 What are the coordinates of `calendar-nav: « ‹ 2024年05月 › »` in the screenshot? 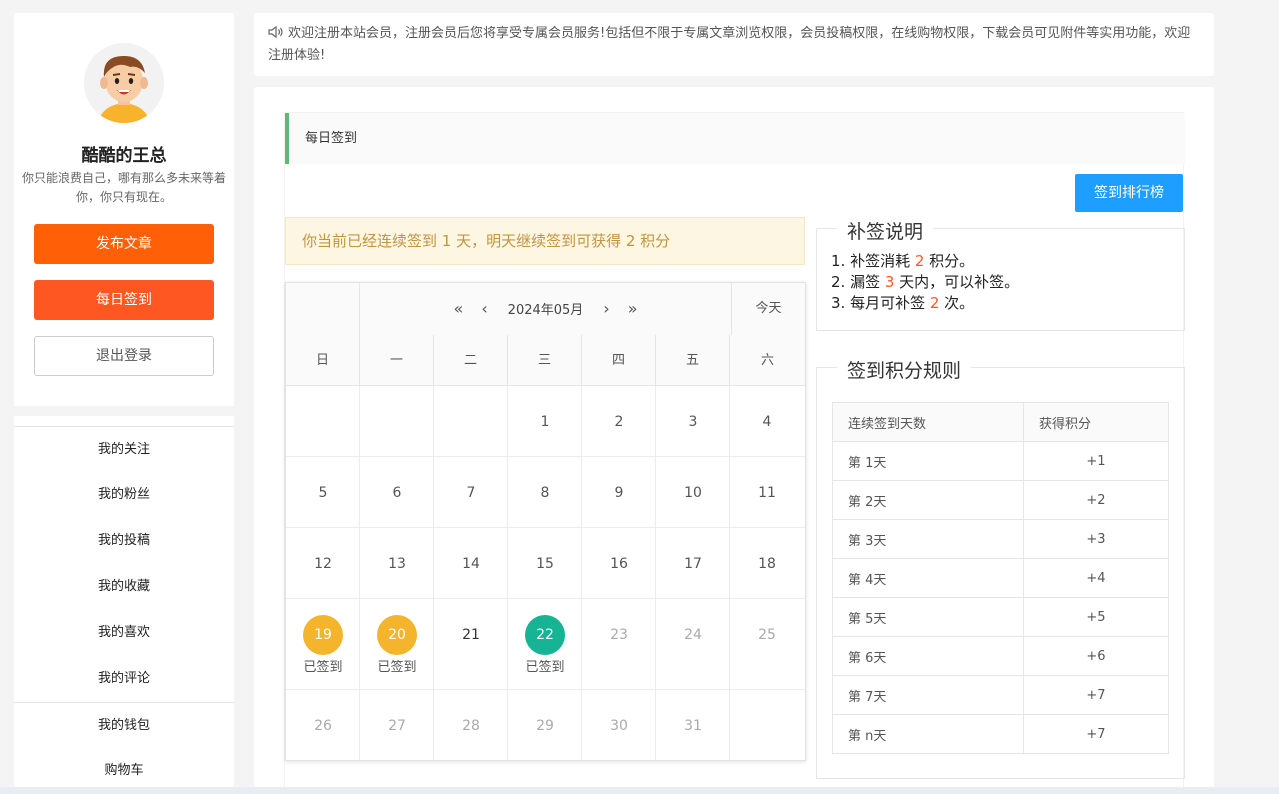 It's located at (545, 309).